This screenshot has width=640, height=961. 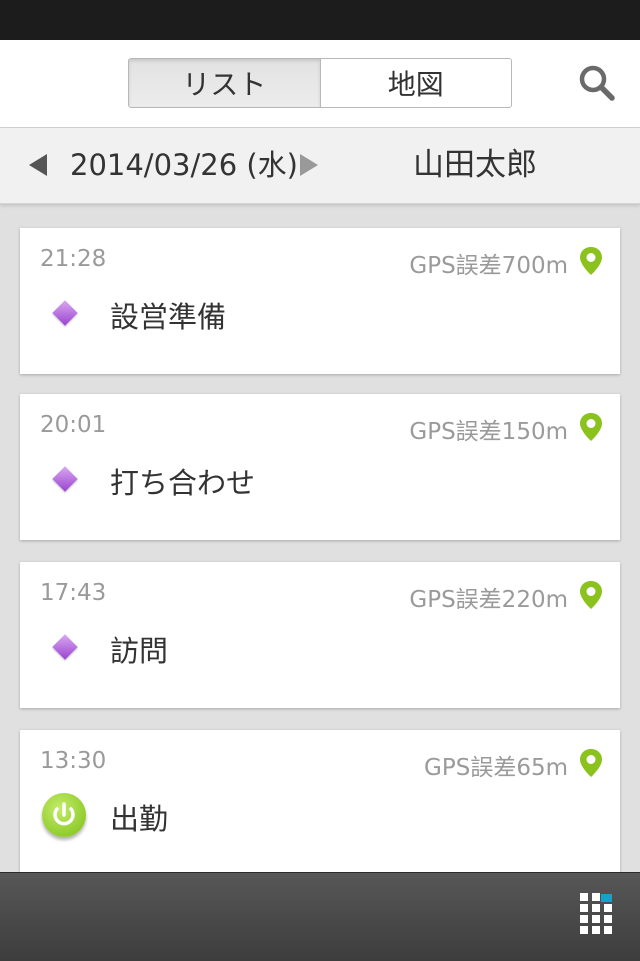 What do you see at coordinates (488, 266) in the screenshot?
I see `gps-accuracy: GPS誤差700m` at bounding box center [488, 266].